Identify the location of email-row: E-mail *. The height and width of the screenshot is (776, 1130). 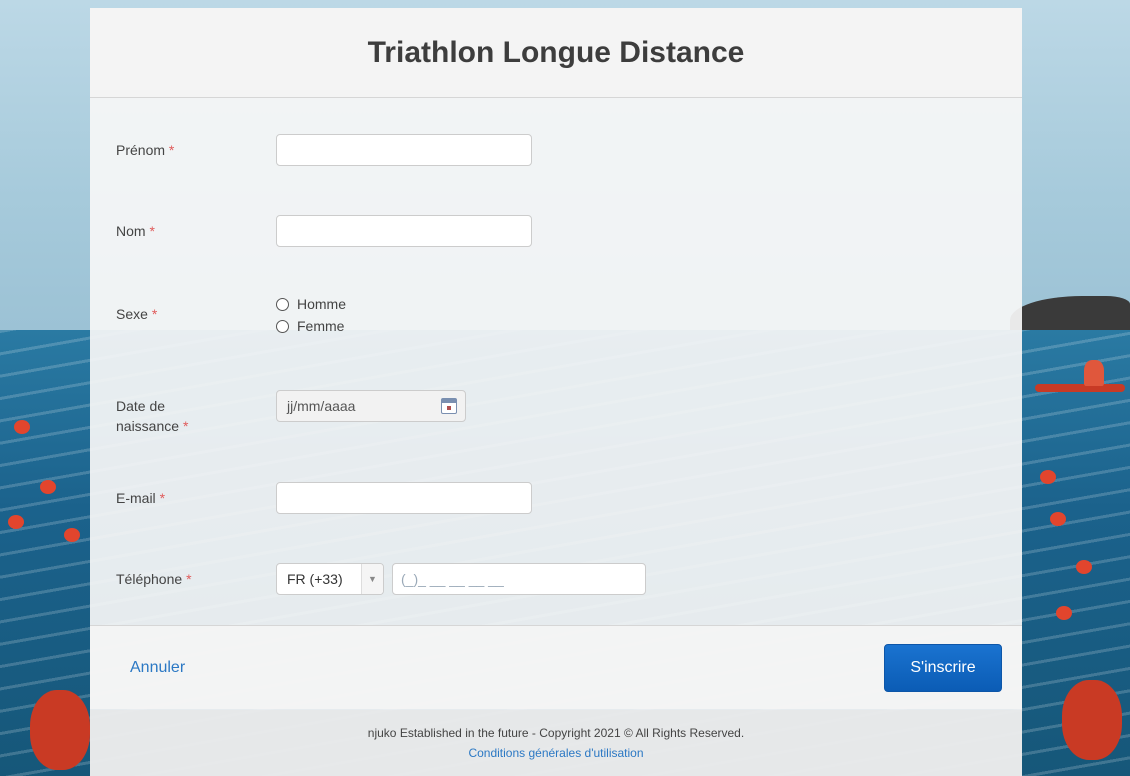
(324, 498).